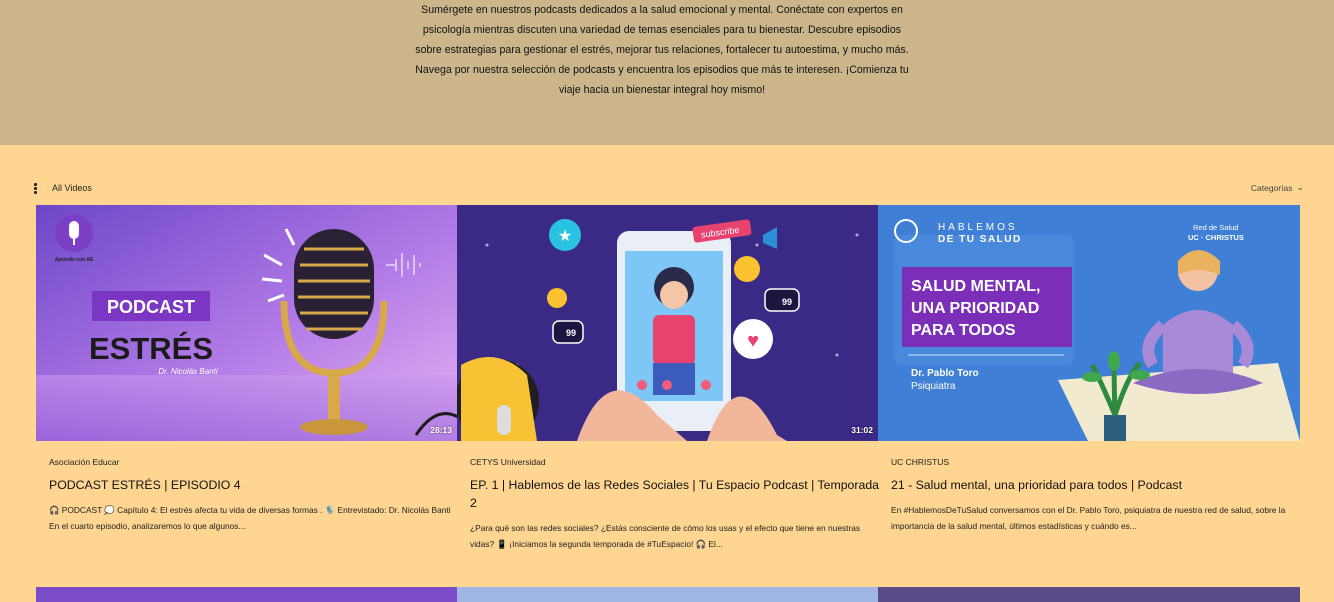  I want to click on thumb-brand-2: DE TU SALUD, so click(980, 239).